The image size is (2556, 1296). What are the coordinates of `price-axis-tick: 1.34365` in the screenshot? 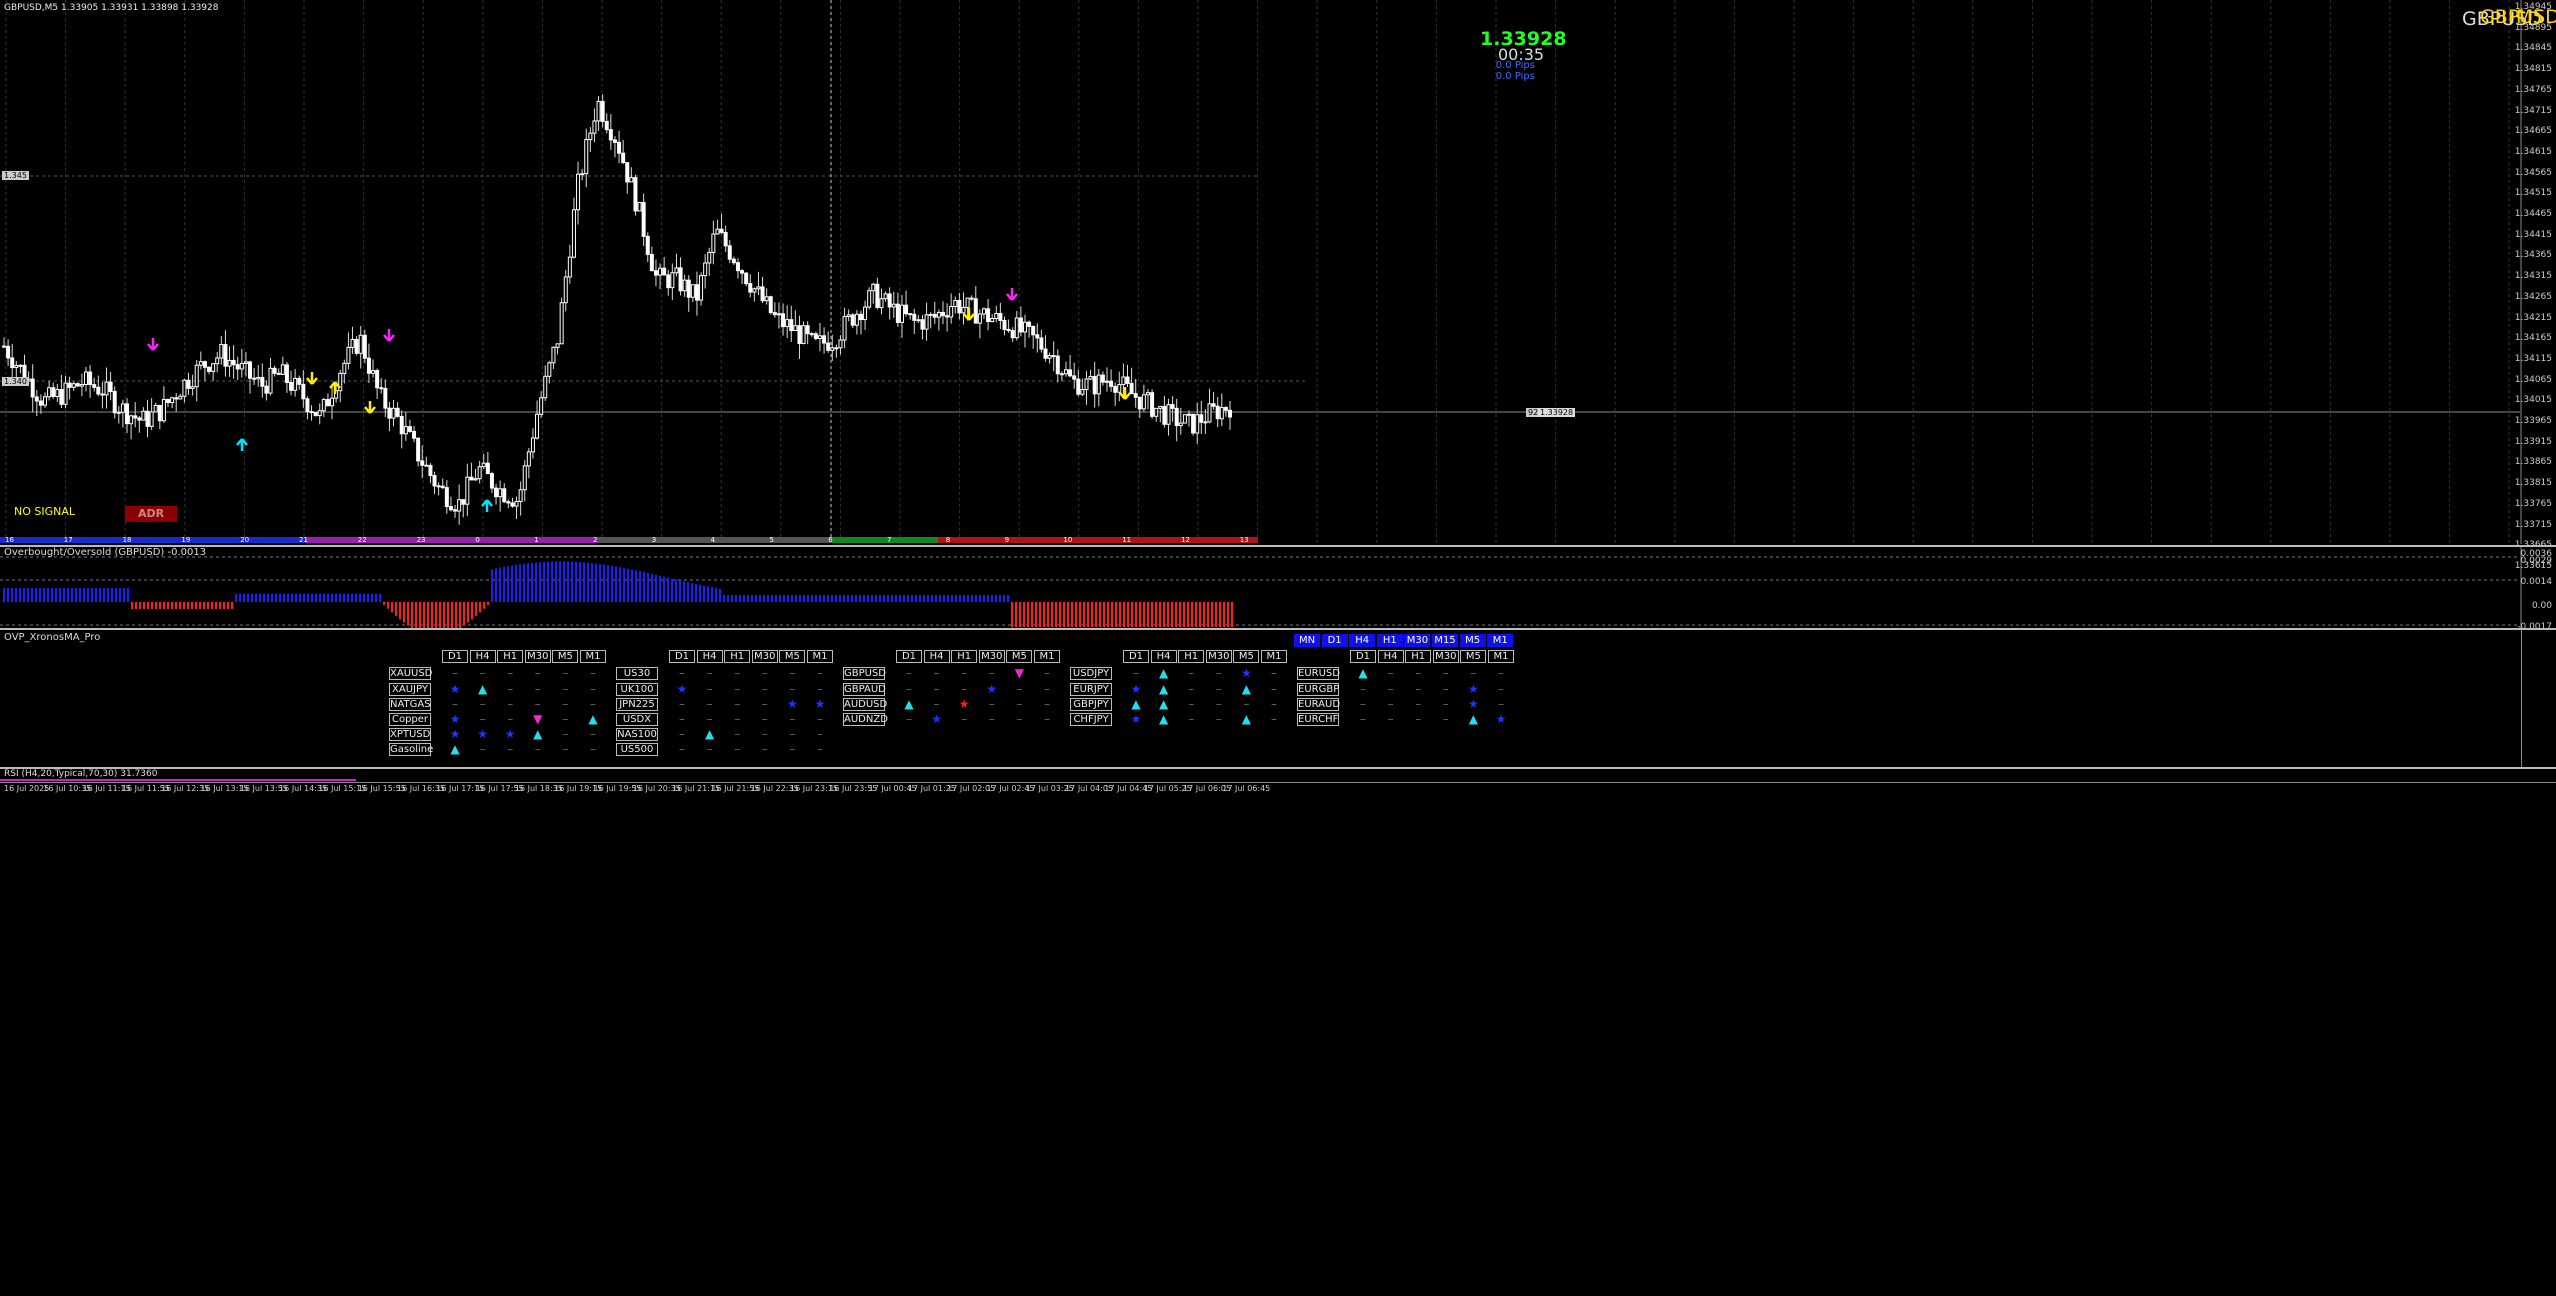 It's located at (2533, 255).